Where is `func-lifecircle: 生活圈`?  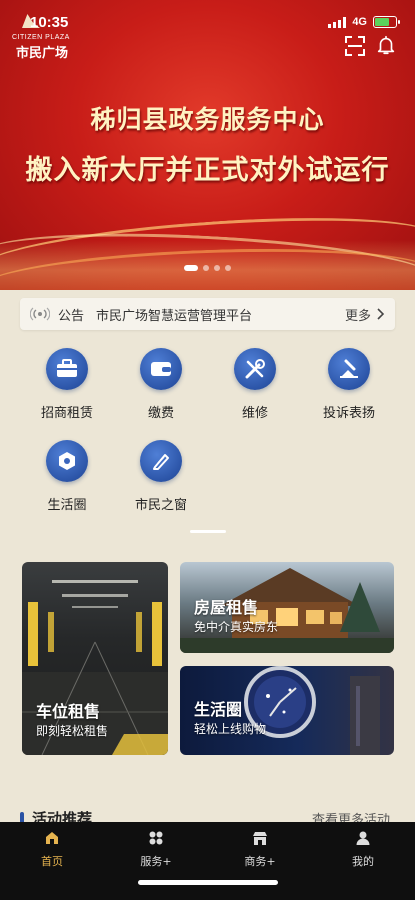
func-lifecircle: 生活圈 is located at coordinates (67, 476).